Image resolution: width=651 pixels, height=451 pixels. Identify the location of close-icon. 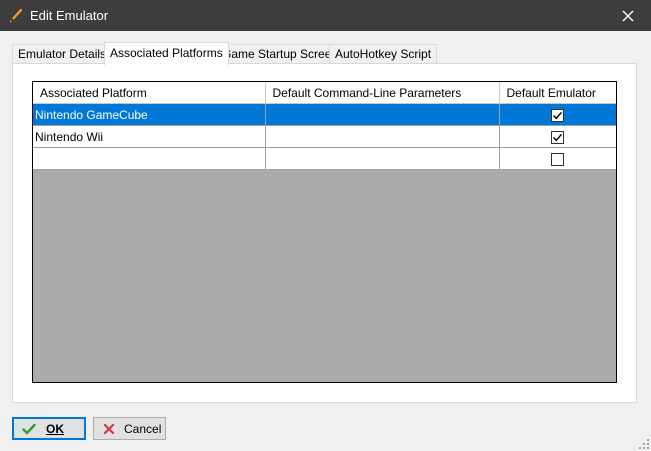
(628, 15).